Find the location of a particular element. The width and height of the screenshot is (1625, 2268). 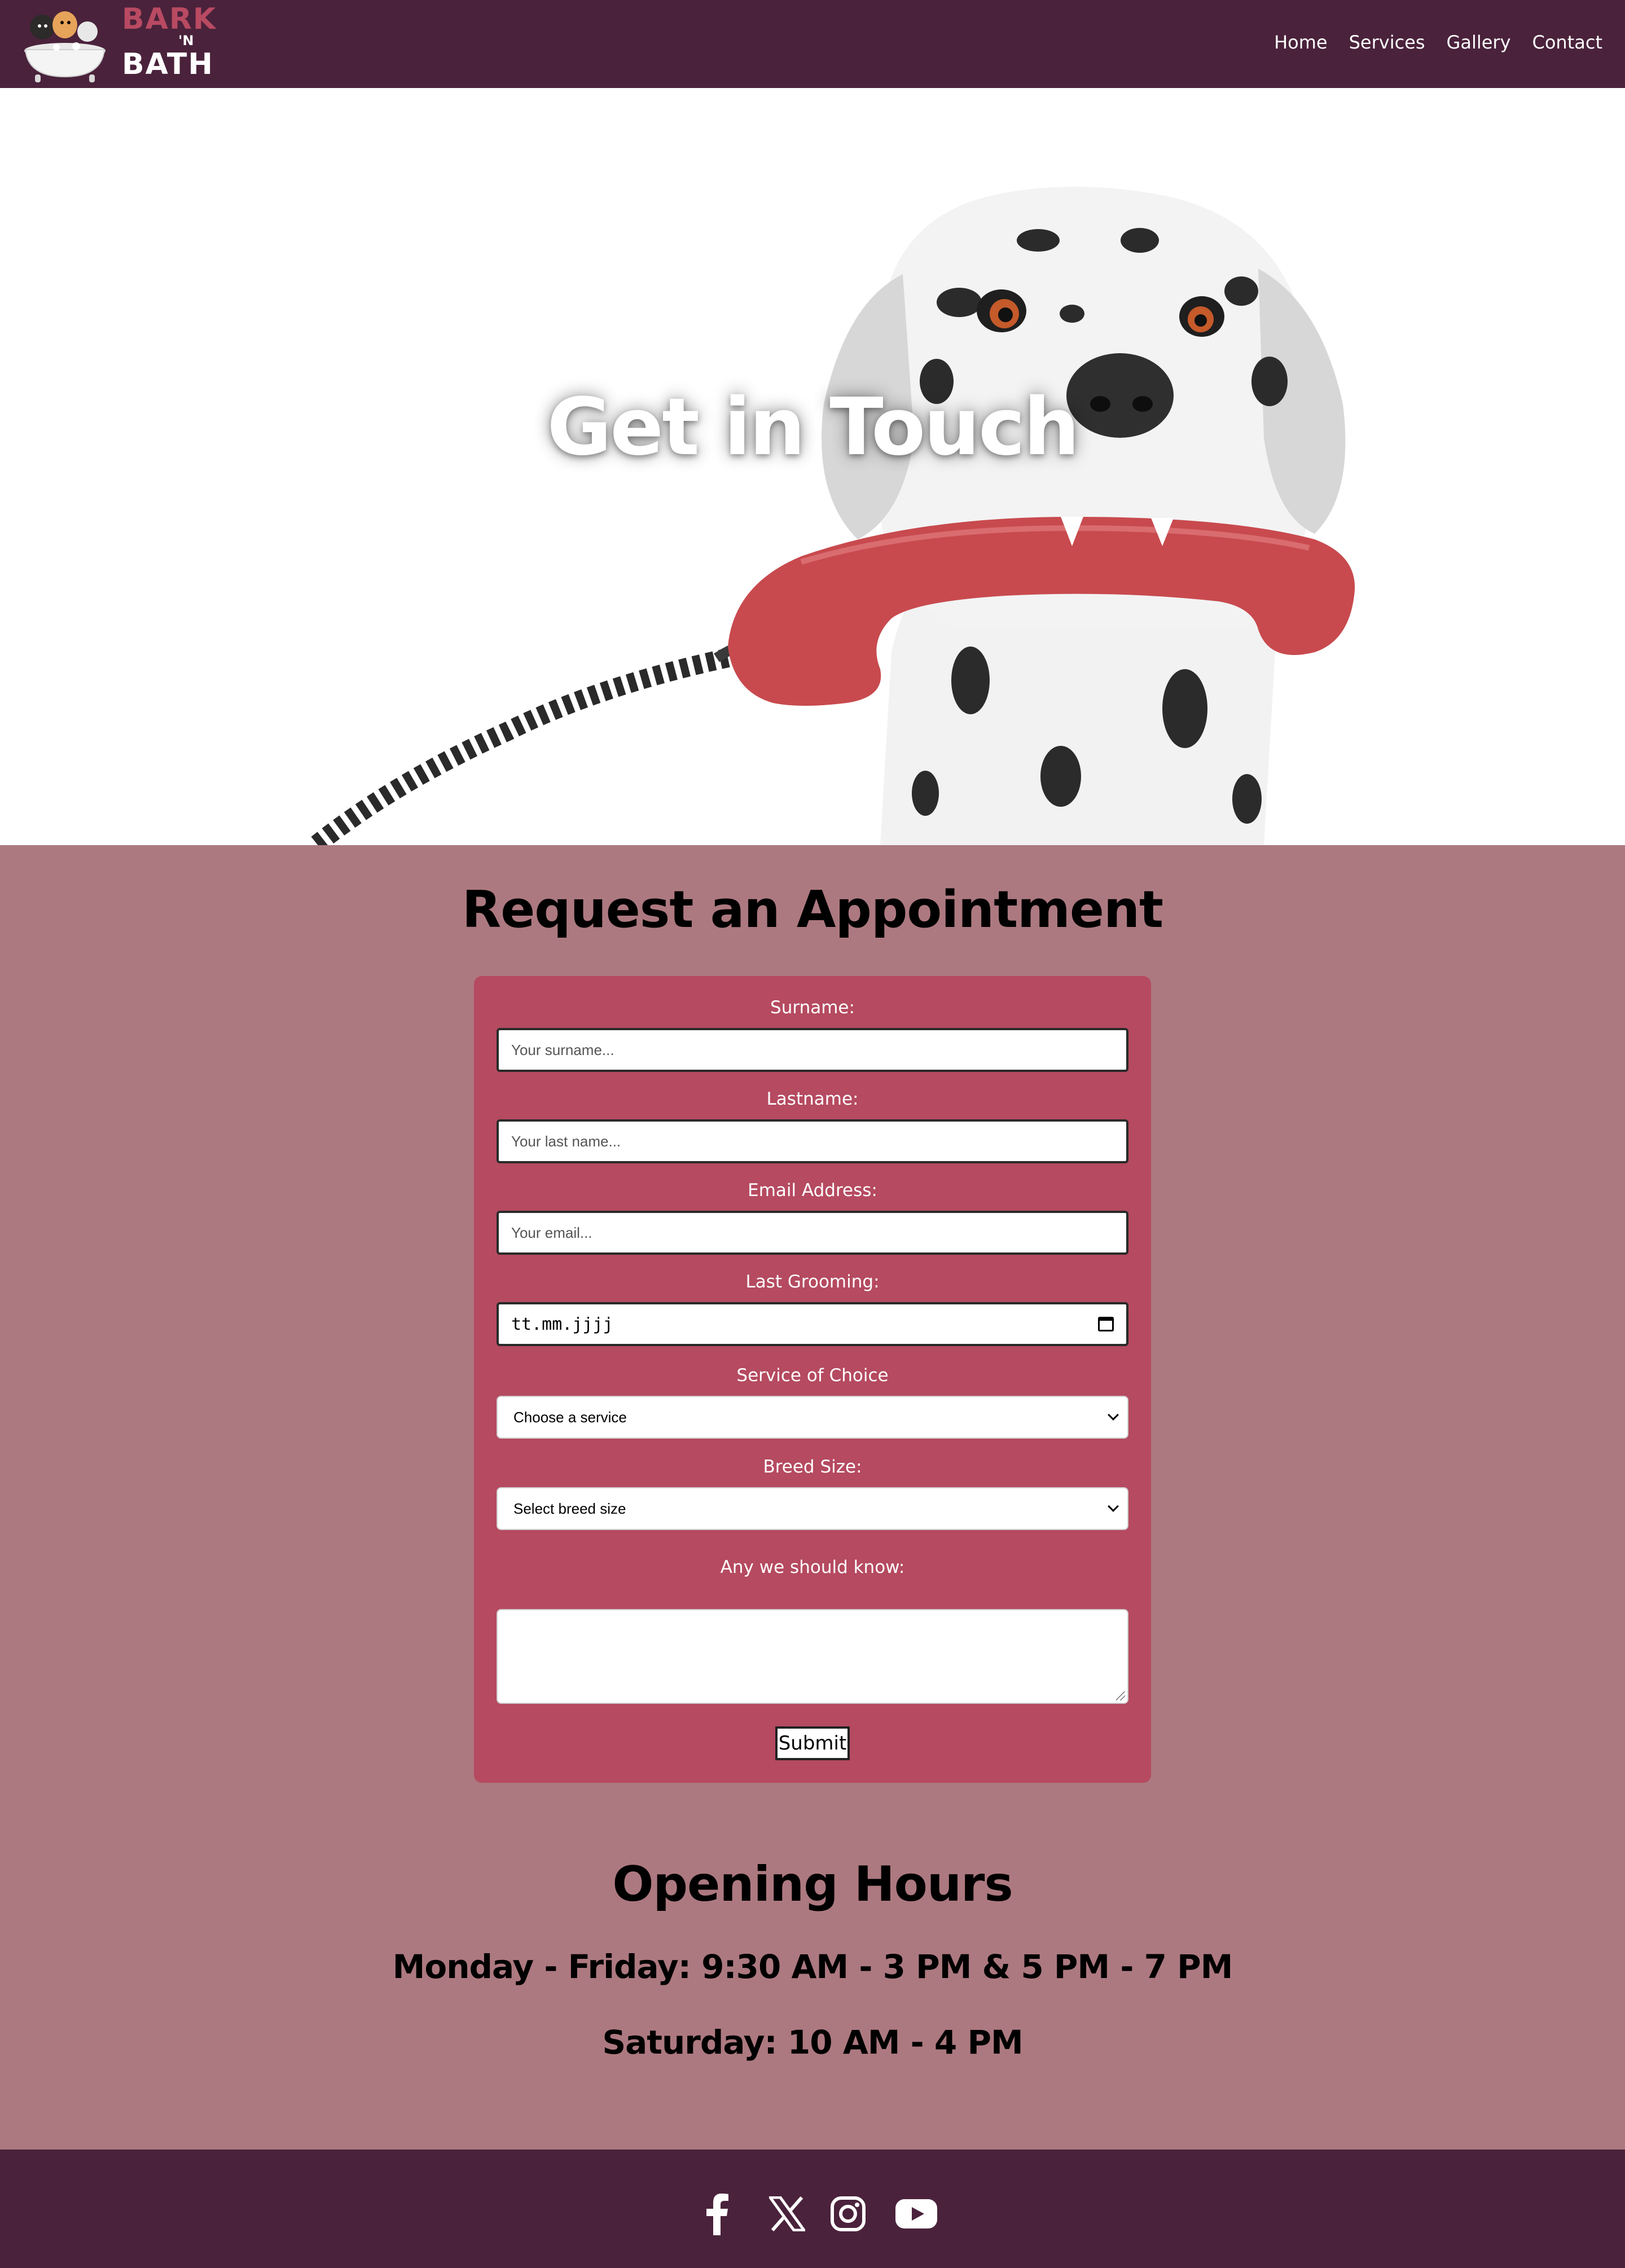

nav-contact-link: Contact is located at coordinates (1568, 43).